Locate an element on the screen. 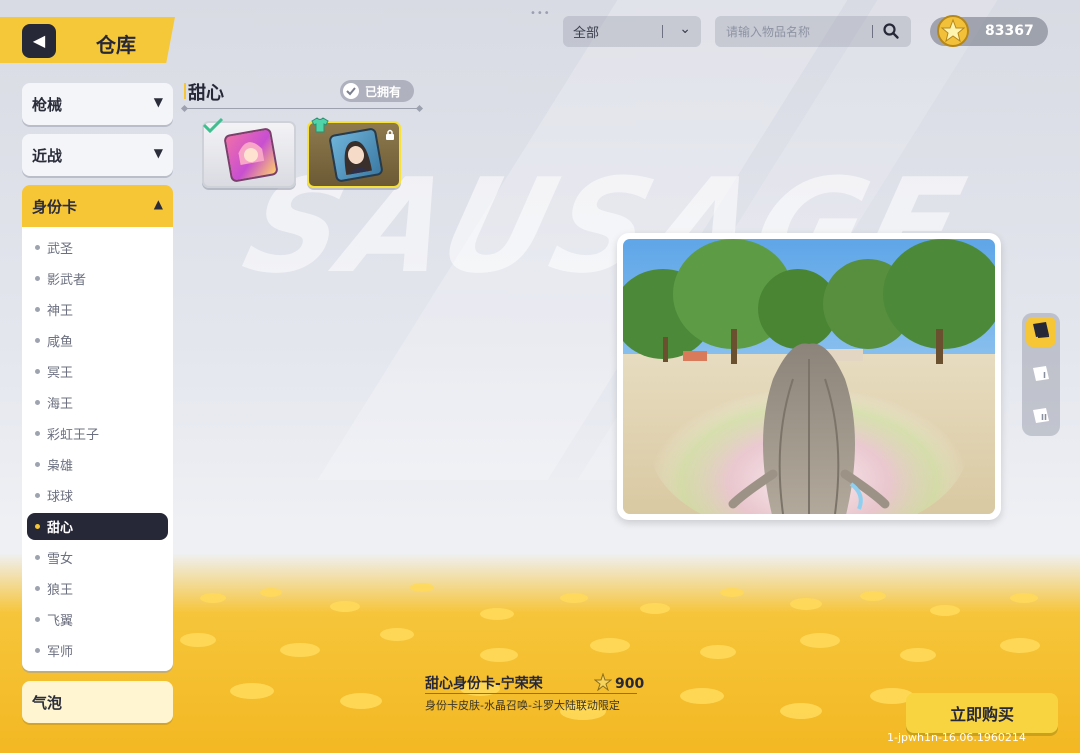  view-tab-group: I II is located at coordinates (1041, 374).